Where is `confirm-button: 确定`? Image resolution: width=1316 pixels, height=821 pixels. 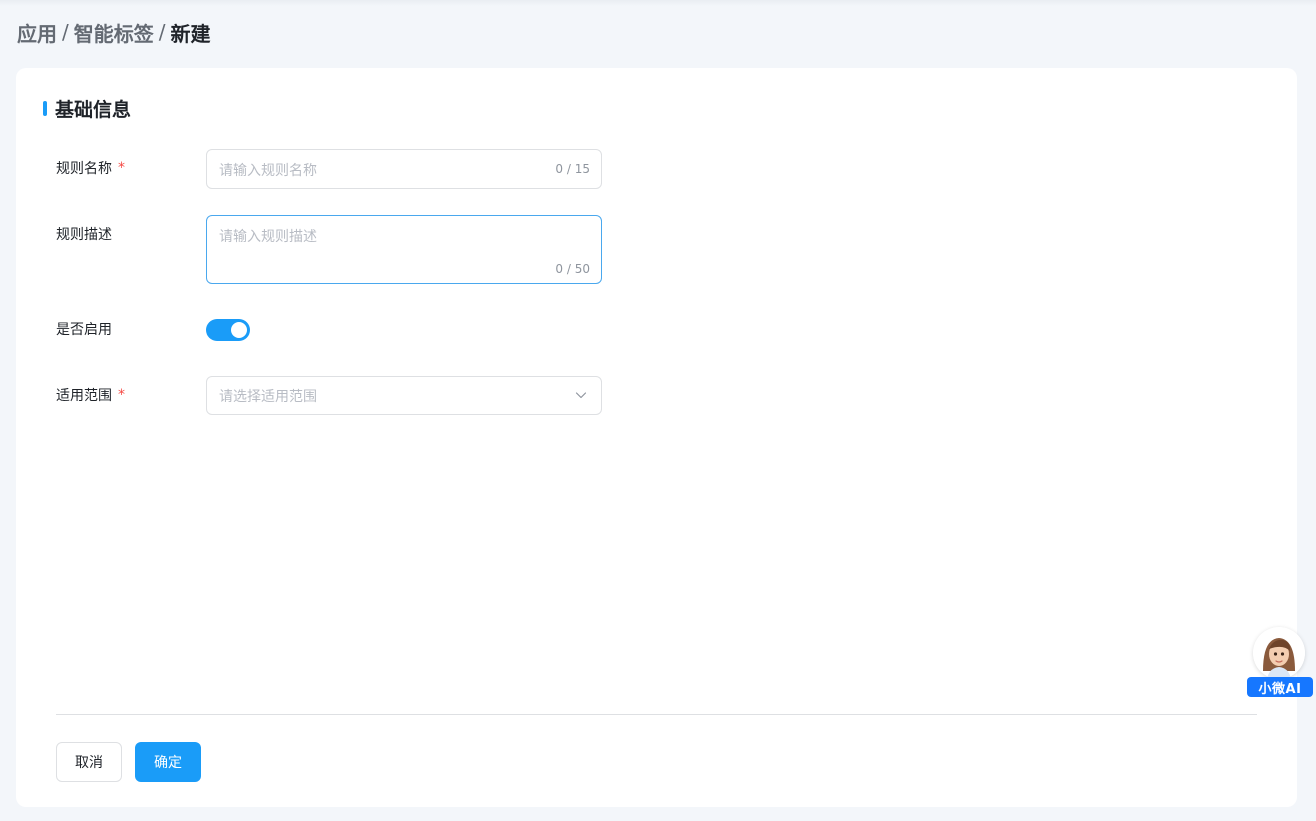 confirm-button: 确定 is located at coordinates (168, 762).